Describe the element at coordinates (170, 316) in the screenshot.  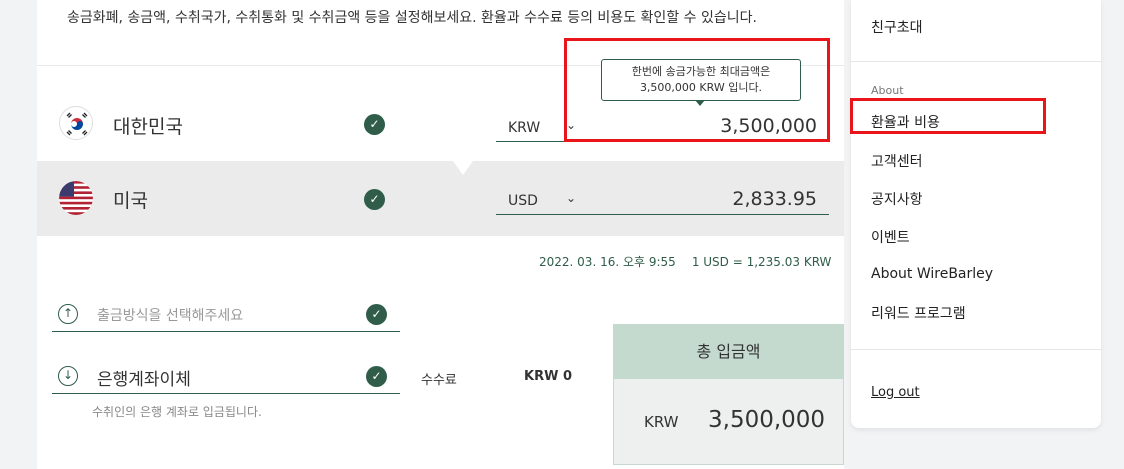
I see `payout-method-placeholder: 출금방식을 선택해주세요` at that location.